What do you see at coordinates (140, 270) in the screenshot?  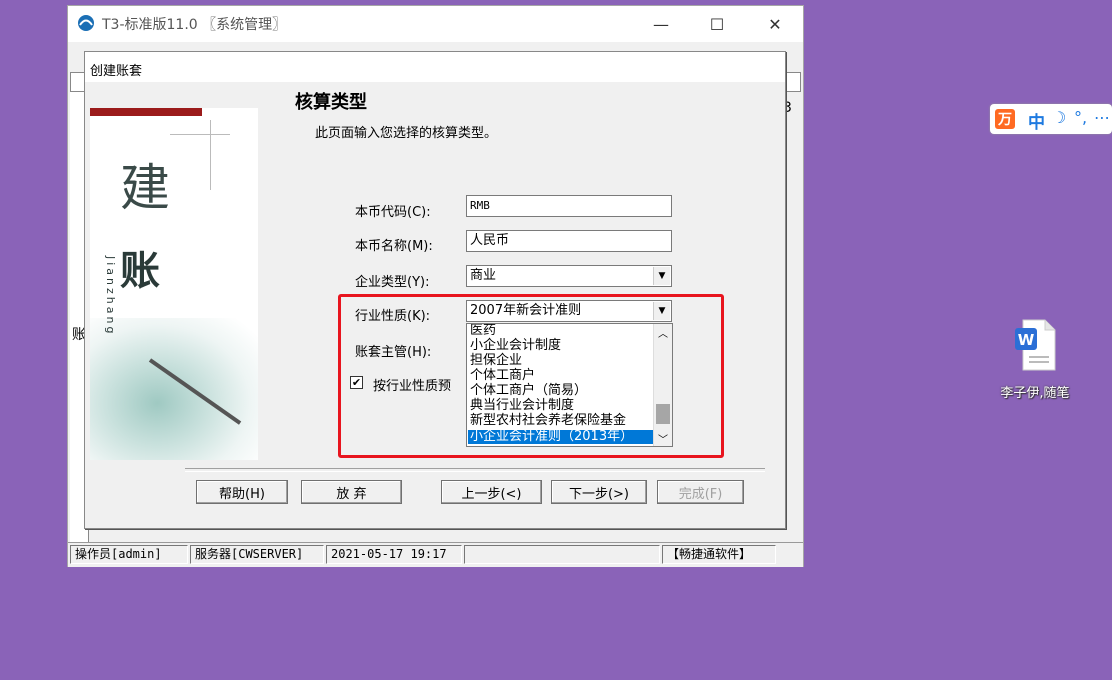 I see `banner-char-zhang: 账` at bounding box center [140, 270].